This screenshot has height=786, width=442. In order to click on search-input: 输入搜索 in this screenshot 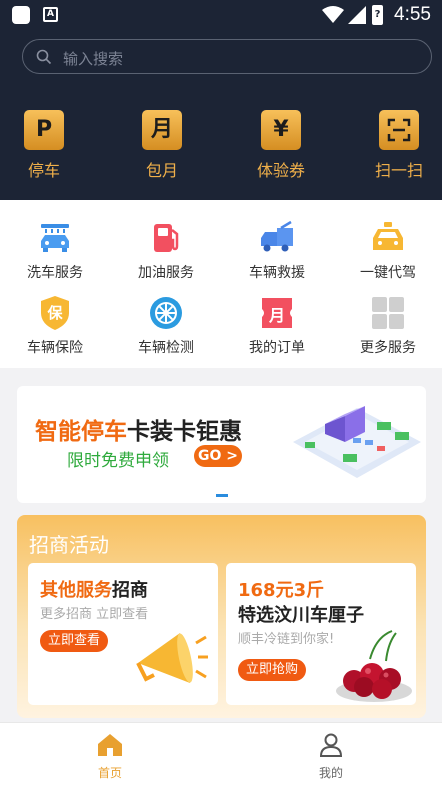, I will do `click(227, 56)`.